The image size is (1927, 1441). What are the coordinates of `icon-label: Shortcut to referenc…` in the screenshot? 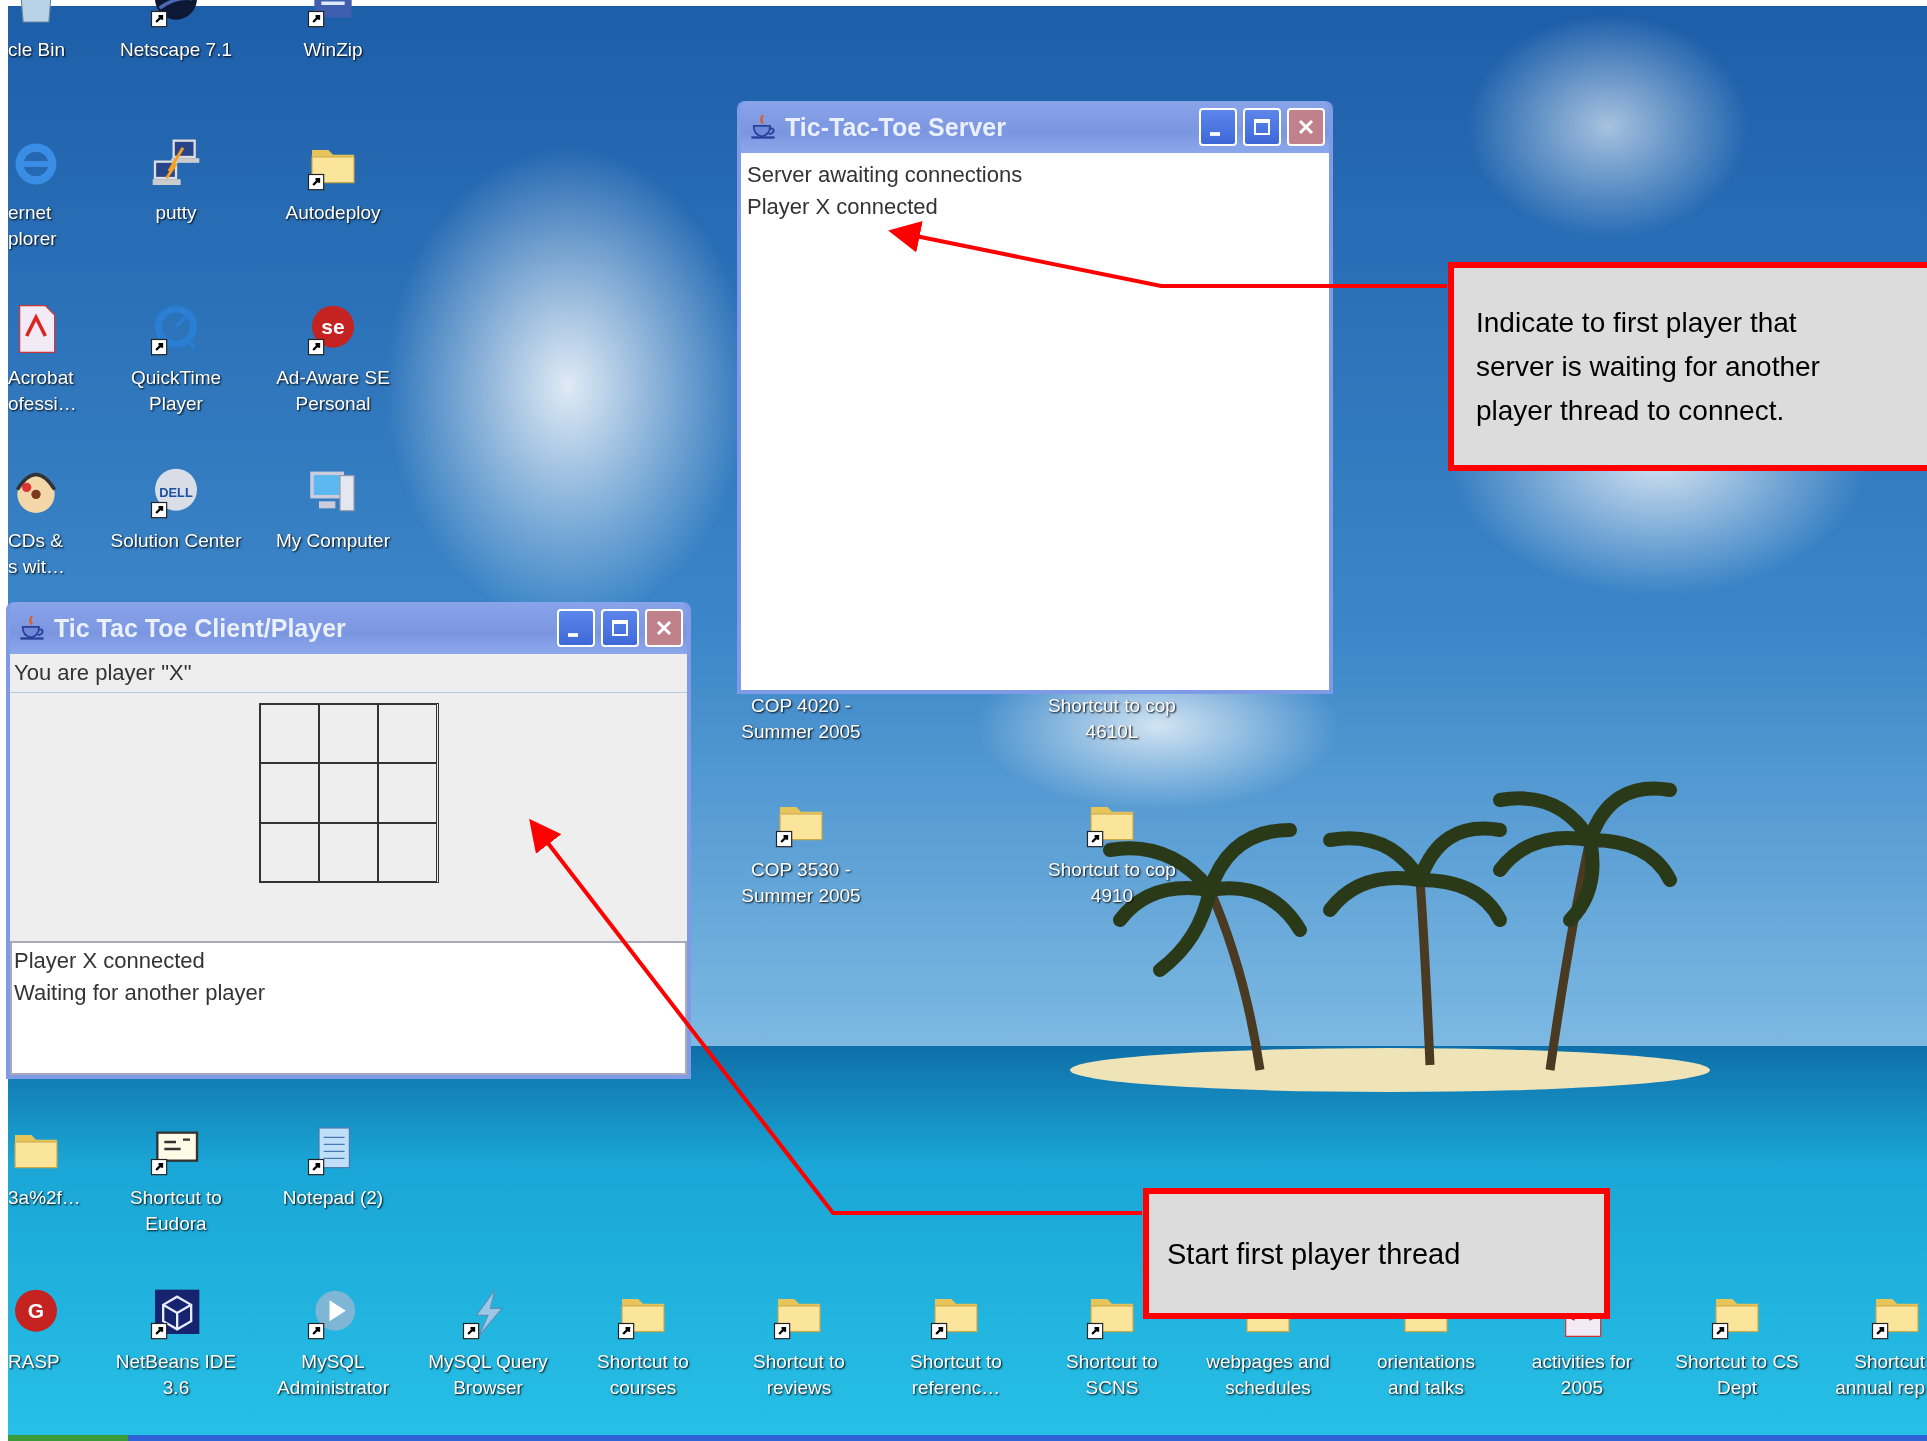 It's located at (956, 1375).